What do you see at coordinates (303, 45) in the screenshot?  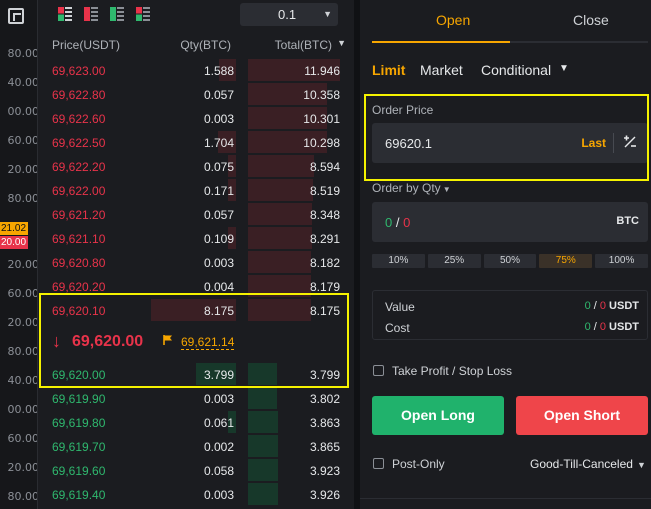 I see `total-header: Total(BTC)` at bounding box center [303, 45].